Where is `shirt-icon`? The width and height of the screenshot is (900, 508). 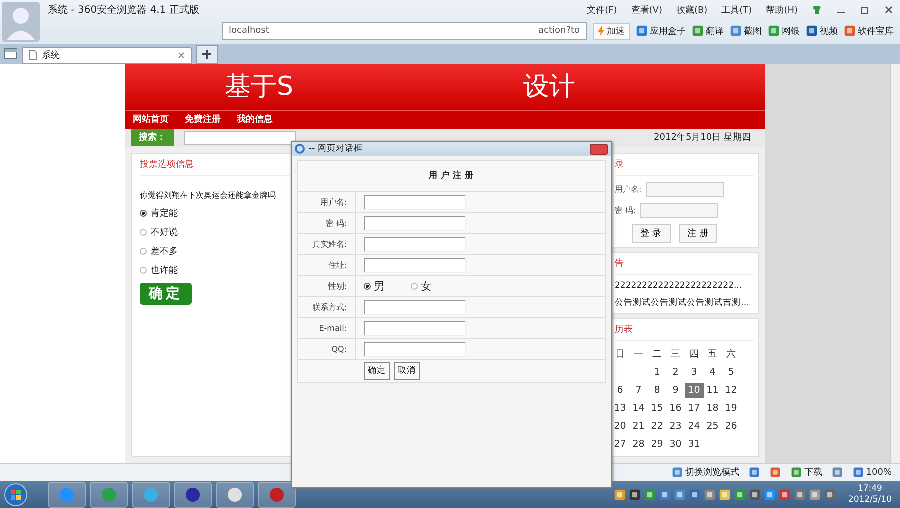 shirt-icon is located at coordinates (817, 10).